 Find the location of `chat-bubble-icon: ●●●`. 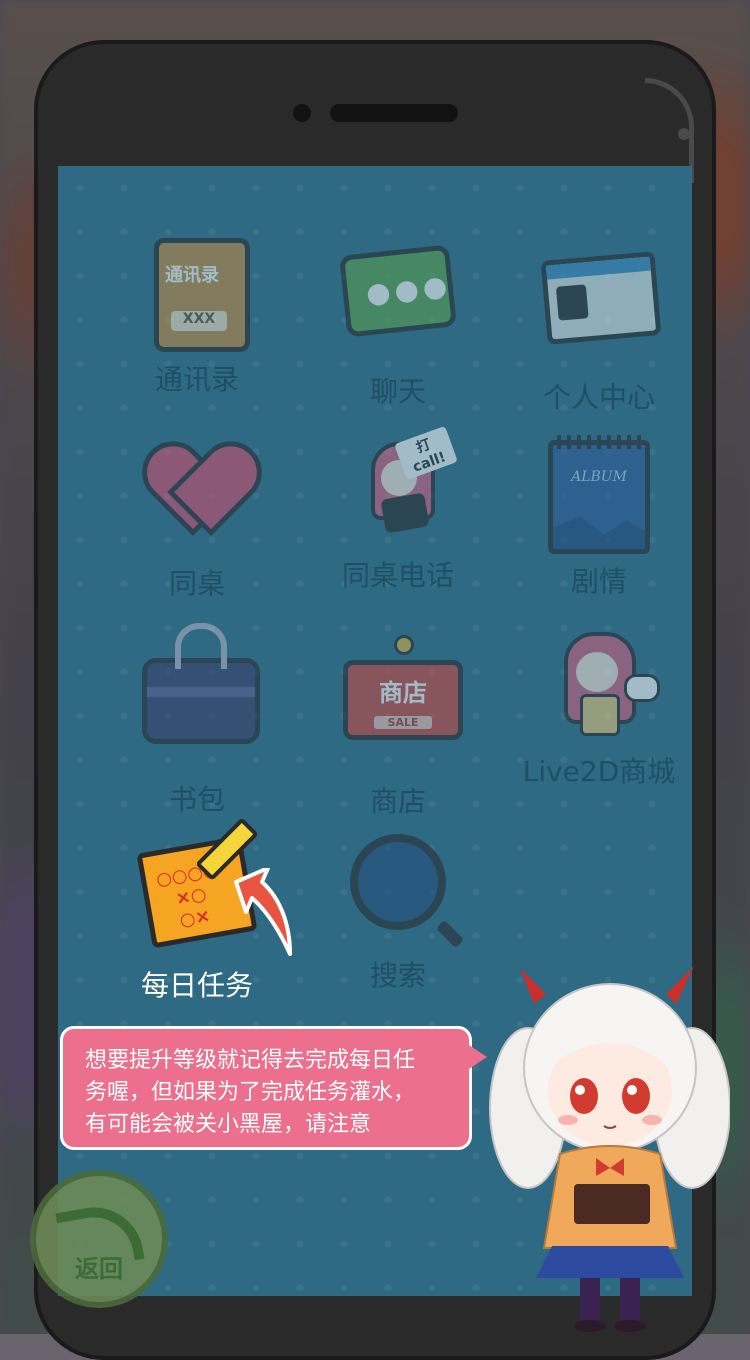

chat-bubble-icon: ●●● is located at coordinates (398, 302).